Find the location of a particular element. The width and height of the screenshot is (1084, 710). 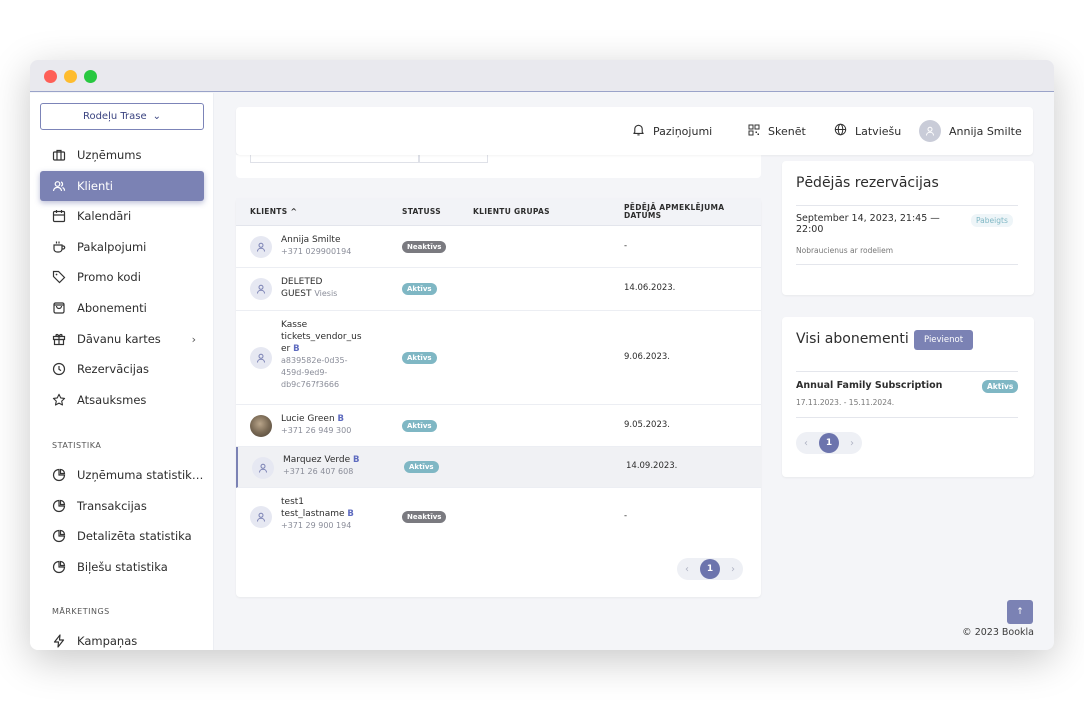

sidebar-item-label: Biļešu statistika is located at coordinates (122, 567).